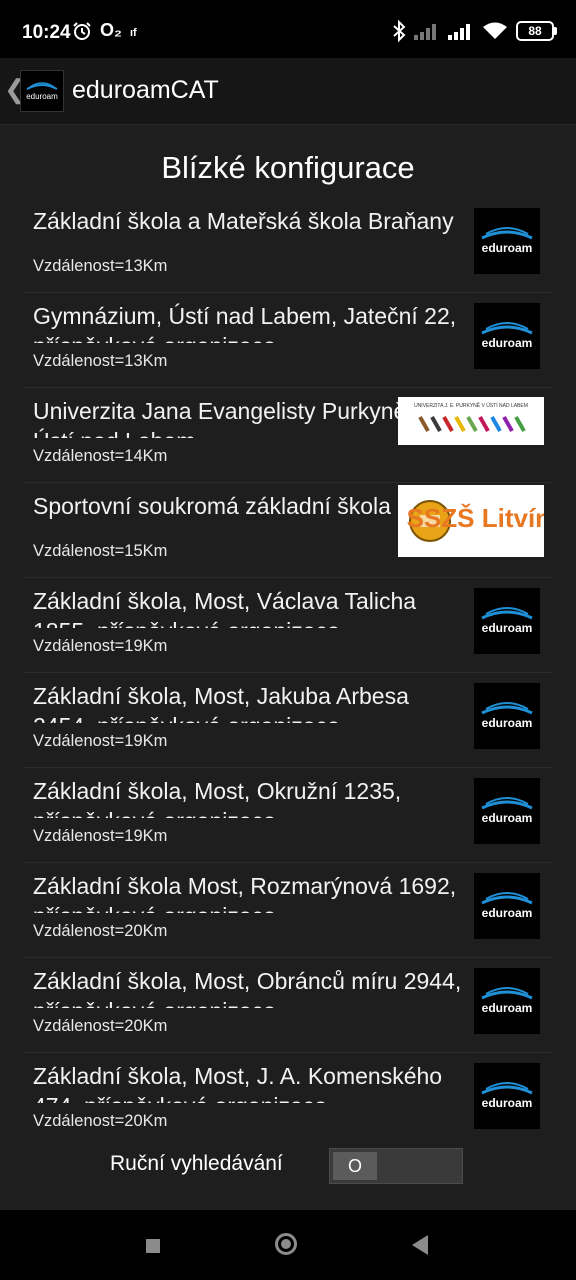  What do you see at coordinates (420, 1245) in the screenshot?
I see `back-triangle-icon` at bounding box center [420, 1245].